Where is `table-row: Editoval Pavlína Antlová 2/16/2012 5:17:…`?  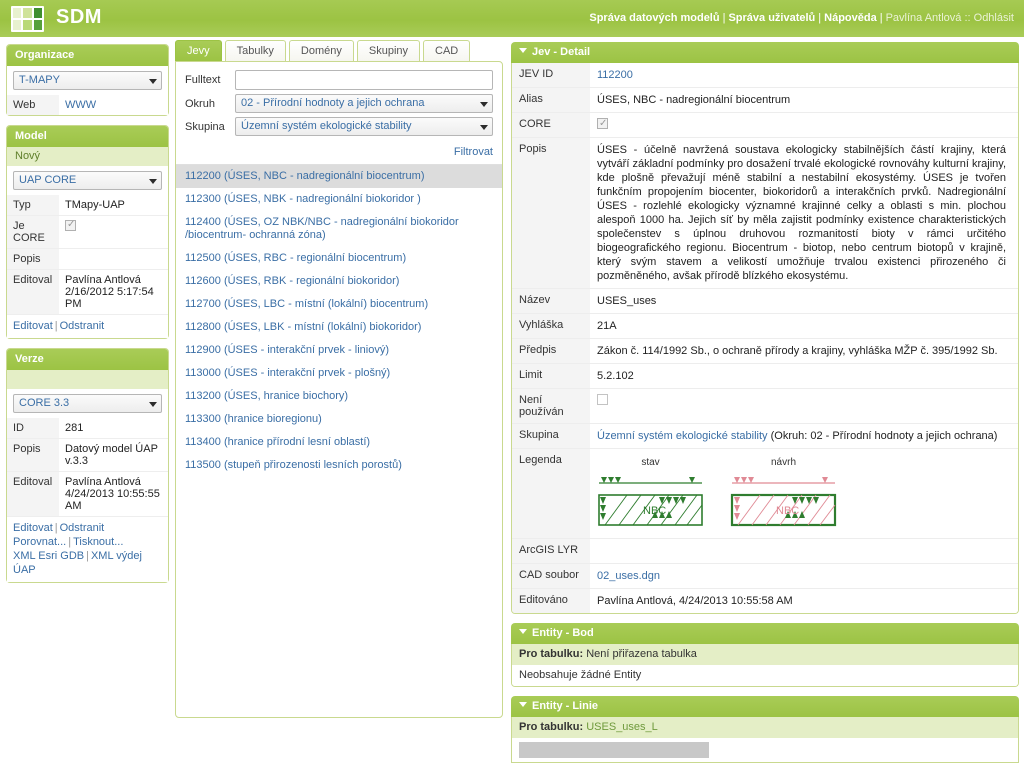 table-row: Editoval Pavlína Antlová 2/16/2012 5:17:… is located at coordinates (87, 291).